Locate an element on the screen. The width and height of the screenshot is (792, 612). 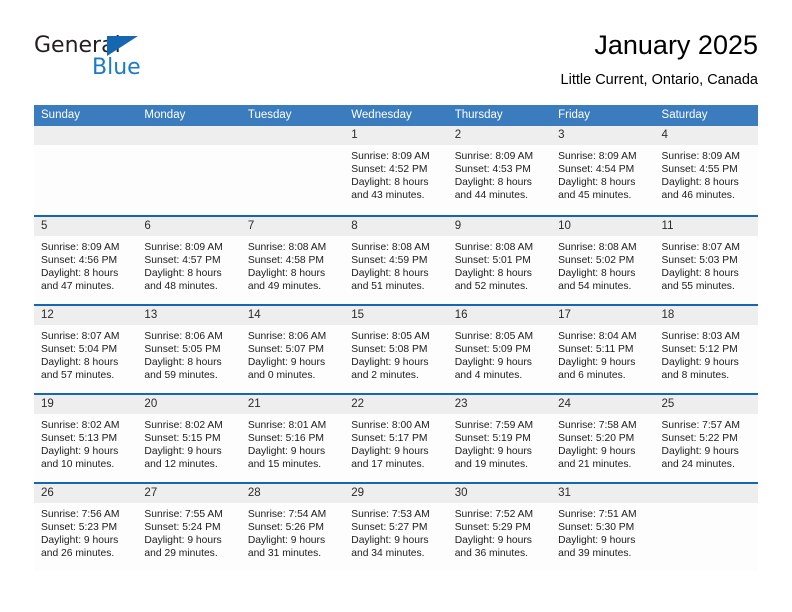
sunset-text: Sunset: 4:56 PM is located at coordinates (79, 261).